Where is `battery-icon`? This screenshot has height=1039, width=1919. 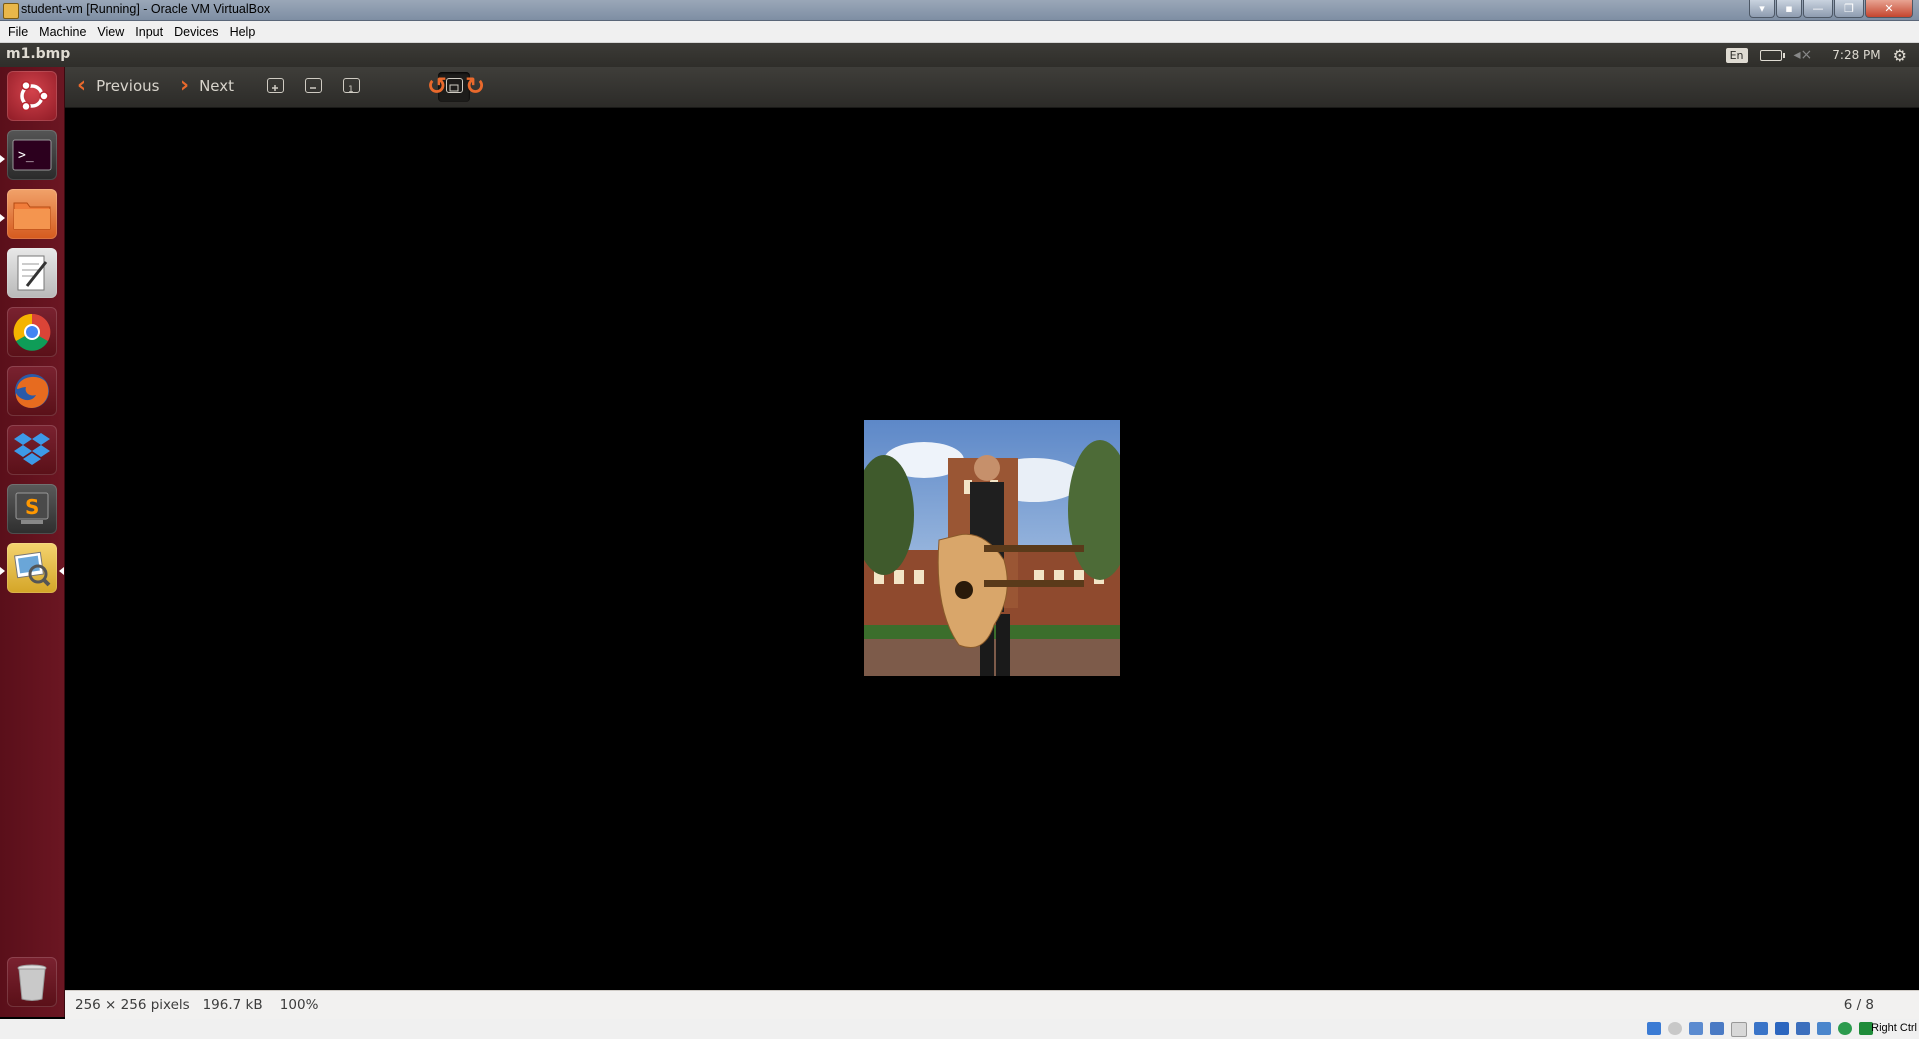 battery-icon is located at coordinates (1772, 55).